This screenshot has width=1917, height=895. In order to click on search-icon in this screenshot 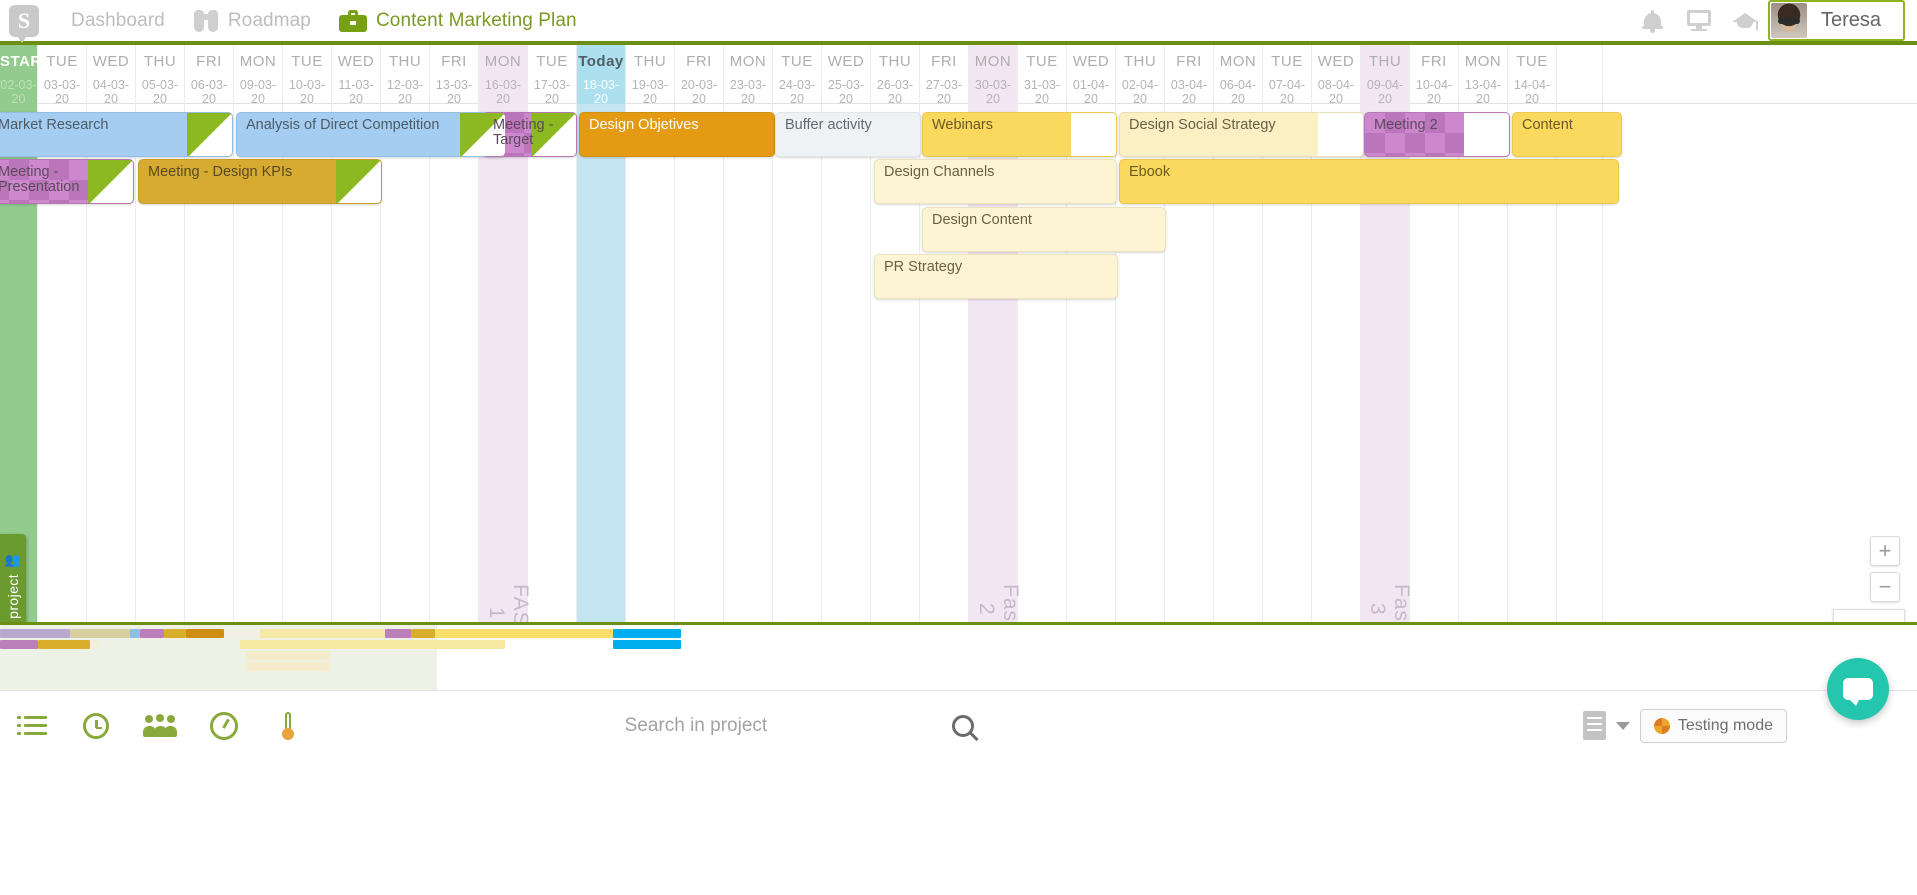, I will do `click(962, 725)`.